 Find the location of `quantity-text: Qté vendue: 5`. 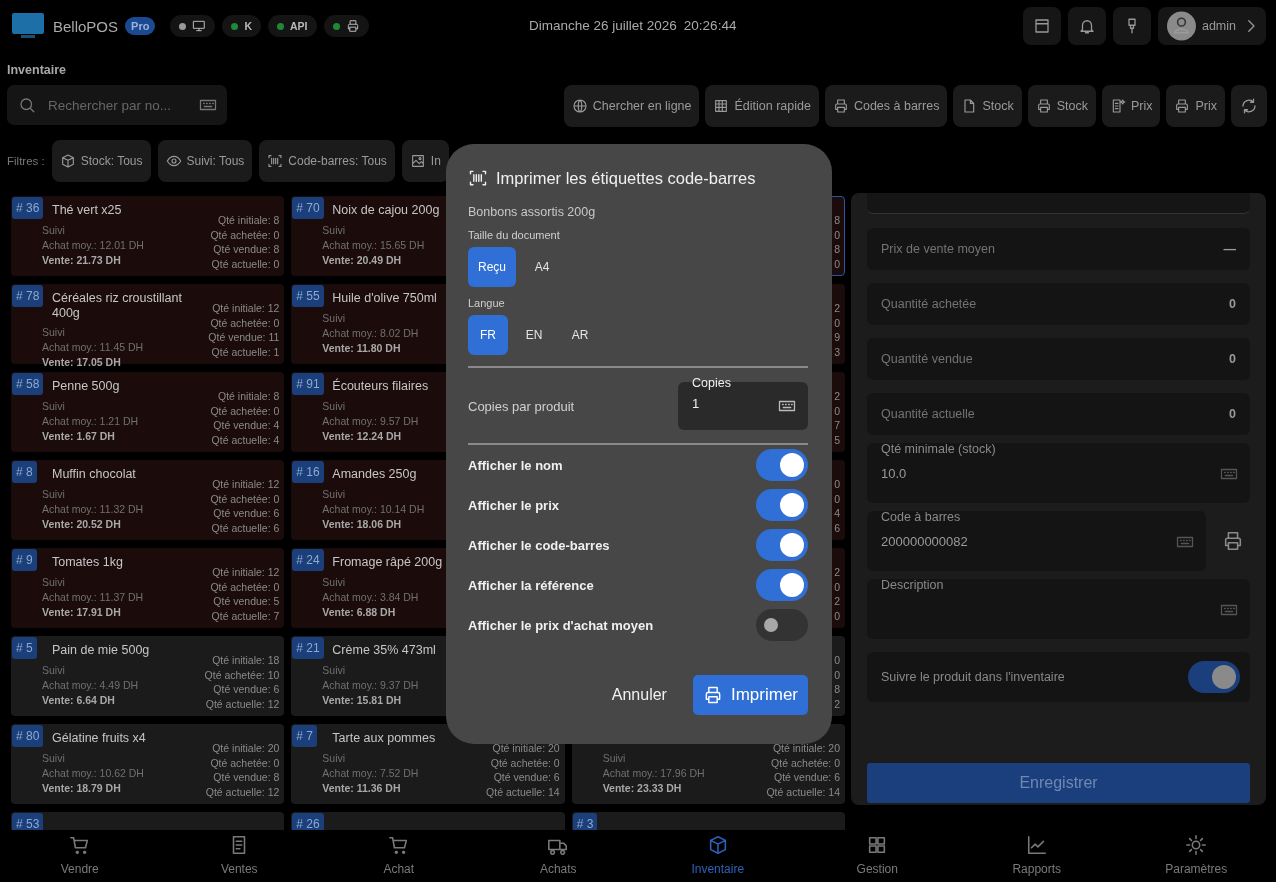

quantity-text: Qté vendue: 5 is located at coordinates (246, 601).